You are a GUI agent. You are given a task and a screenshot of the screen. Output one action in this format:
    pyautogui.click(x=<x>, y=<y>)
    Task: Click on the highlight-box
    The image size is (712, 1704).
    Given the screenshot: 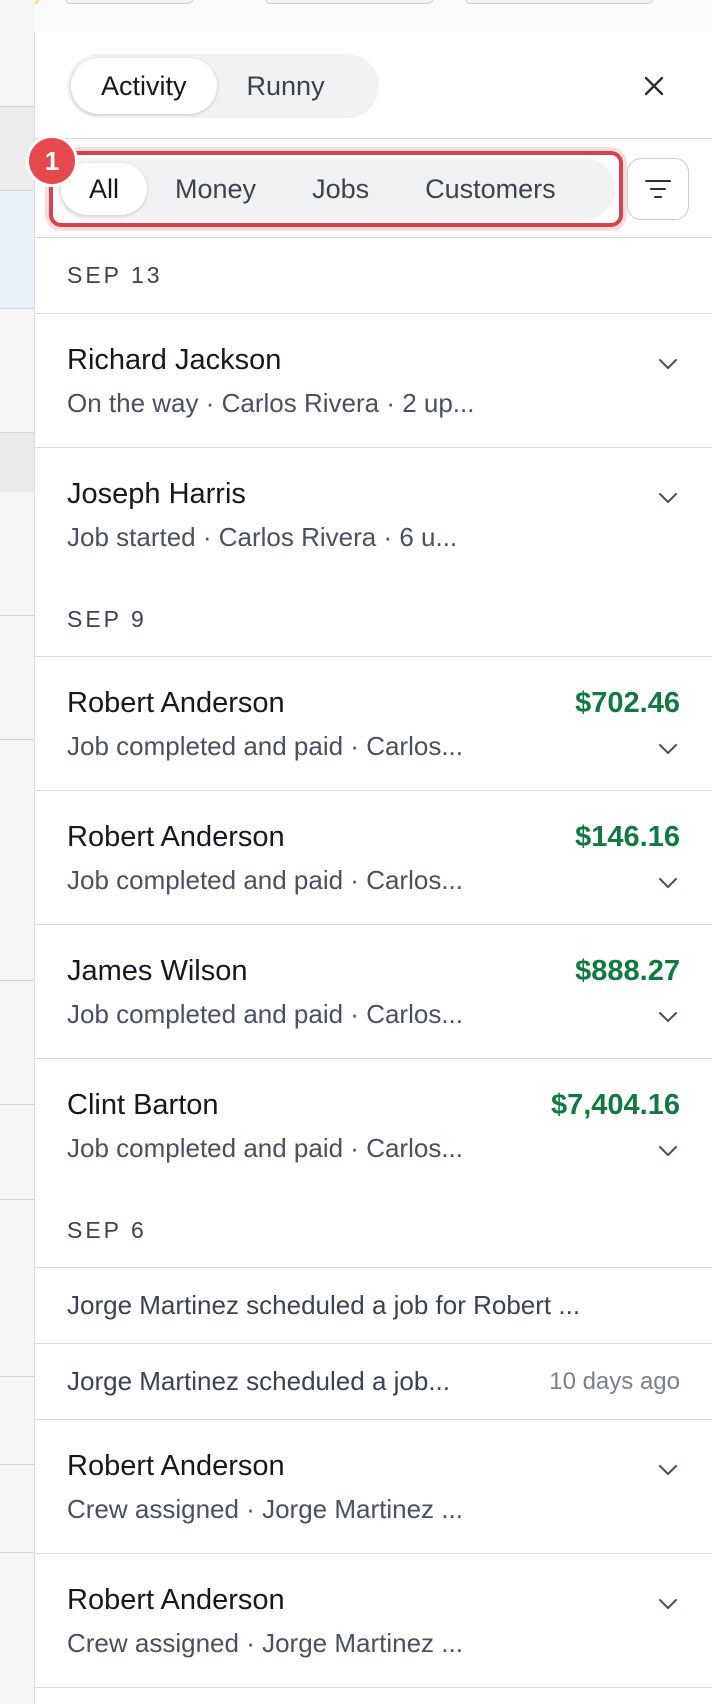 What is the action you would take?
    pyautogui.click(x=336, y=189)
    